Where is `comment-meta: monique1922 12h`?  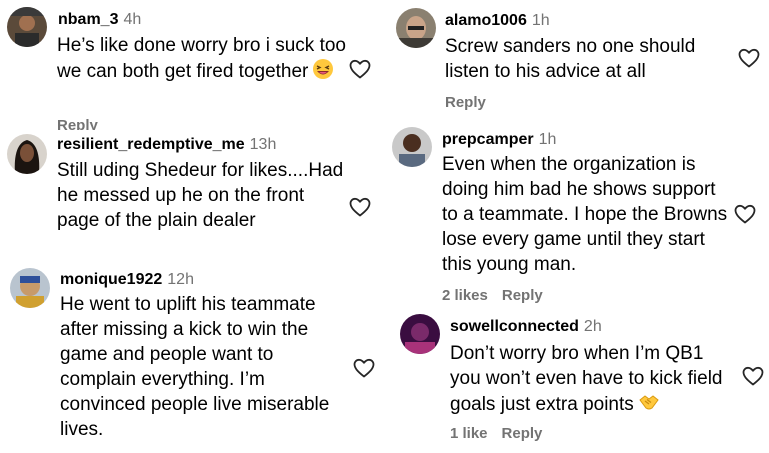
comment-meta: monique1922 12h is located at coordinates (127, 280).